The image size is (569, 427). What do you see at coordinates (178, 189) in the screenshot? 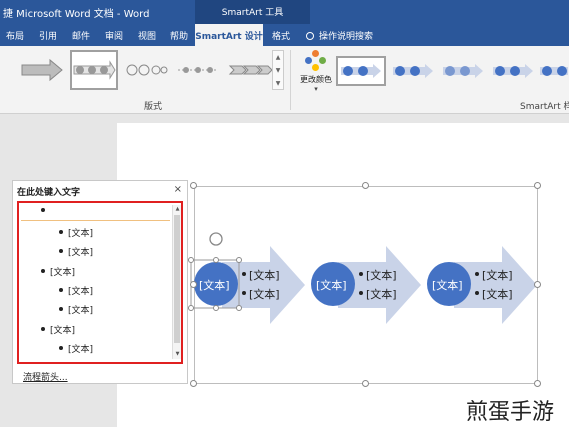
I see `close-icon: ×` at bounding box center [178, 189].